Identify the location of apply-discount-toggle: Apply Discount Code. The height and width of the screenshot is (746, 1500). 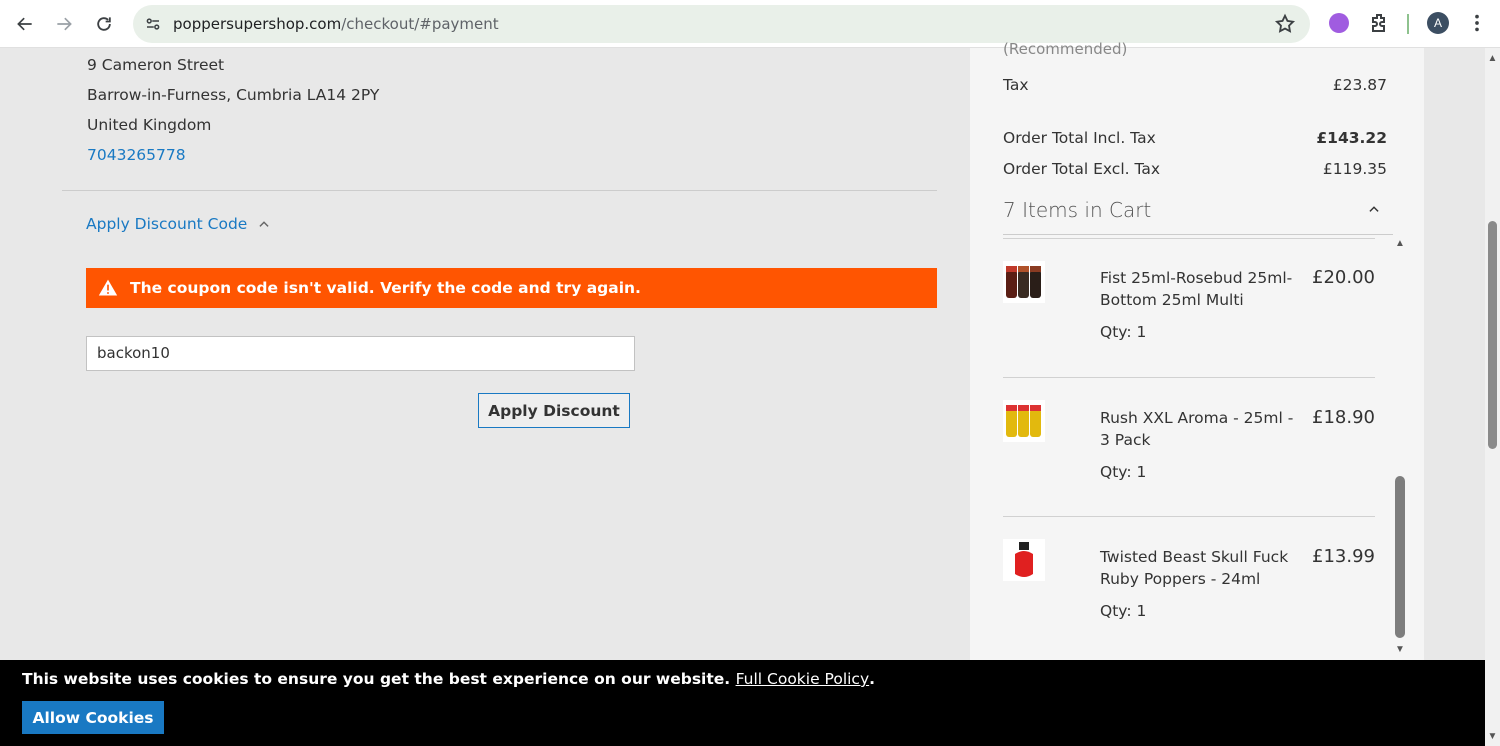
(178, 224).